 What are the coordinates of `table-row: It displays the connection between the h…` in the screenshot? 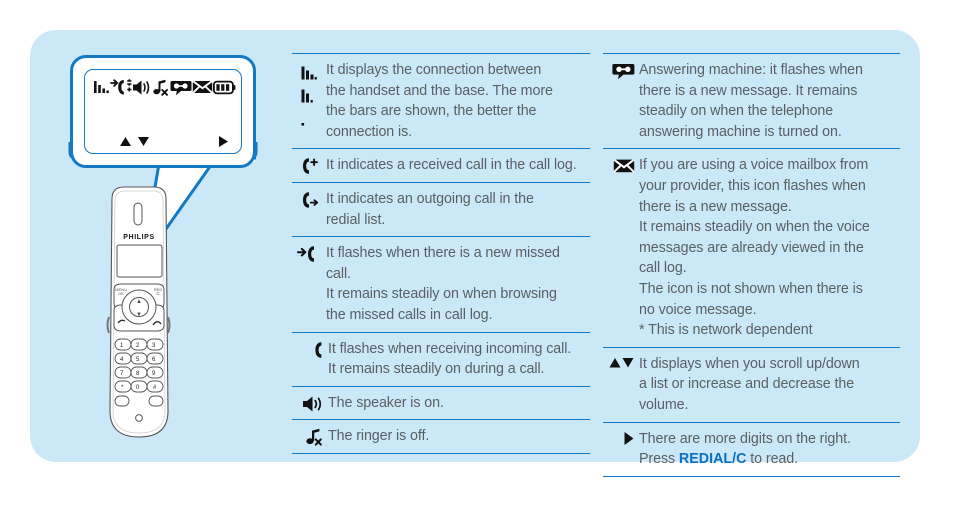 It's located at (441, 100).